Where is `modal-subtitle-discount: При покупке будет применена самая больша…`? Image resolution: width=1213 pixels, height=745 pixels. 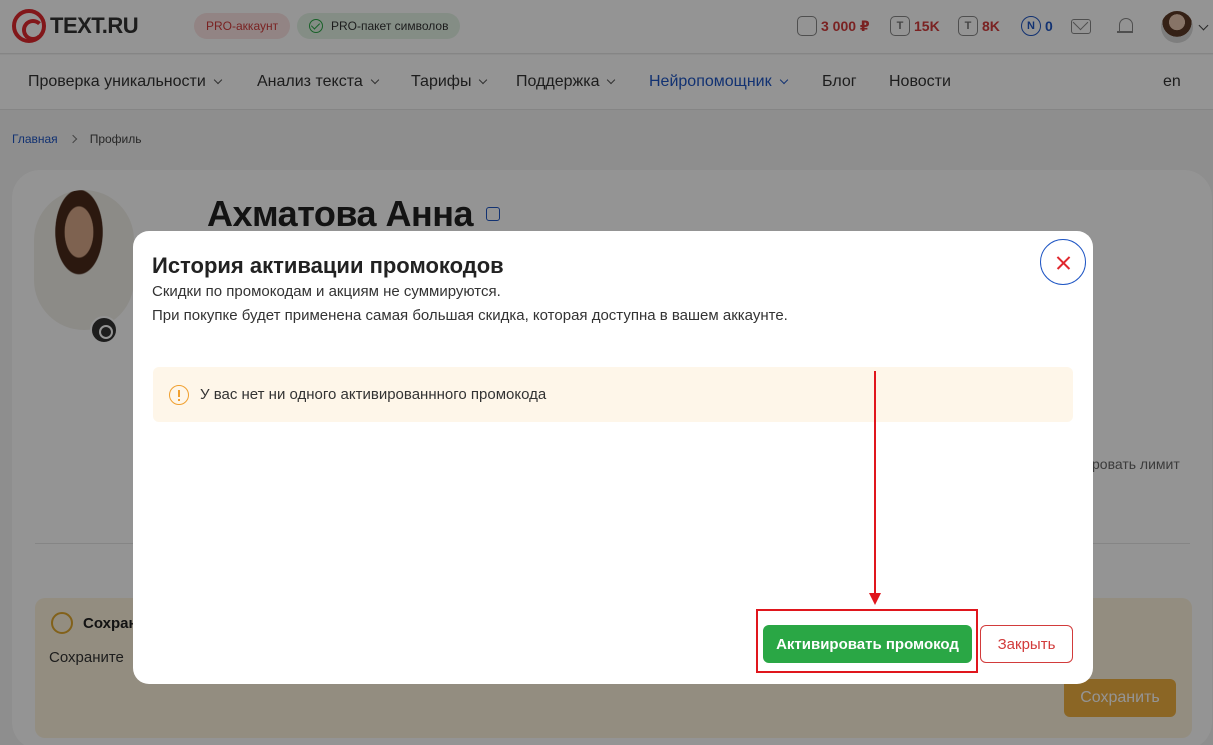 modal-subtitle-discount: При покупке будет применена самая больша… is located at coordinates (470, 315).